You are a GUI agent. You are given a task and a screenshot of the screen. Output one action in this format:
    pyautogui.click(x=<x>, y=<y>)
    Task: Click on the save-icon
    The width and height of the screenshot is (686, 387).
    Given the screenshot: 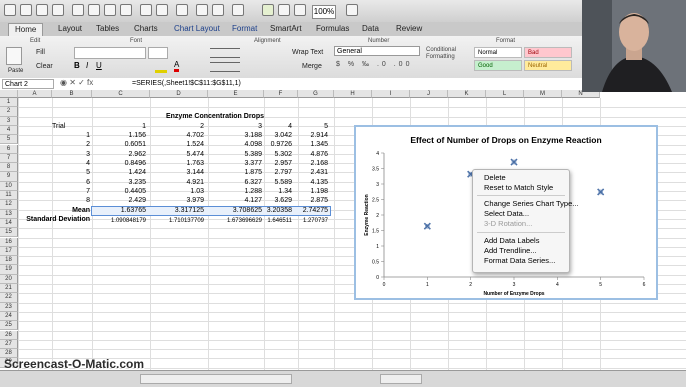 What is the action you would take?
    pyautogui.click(x=42, y=10)
    